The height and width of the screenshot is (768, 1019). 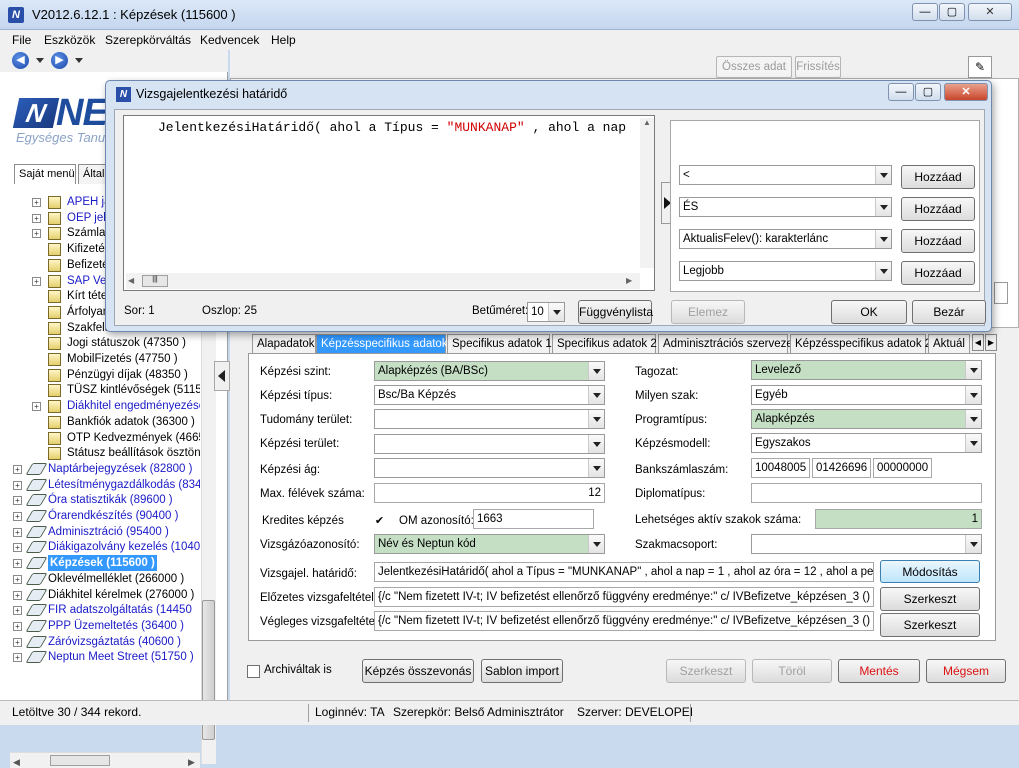 I want to click on aktiv-szakok-input: 1, so click(x=898, y=519).